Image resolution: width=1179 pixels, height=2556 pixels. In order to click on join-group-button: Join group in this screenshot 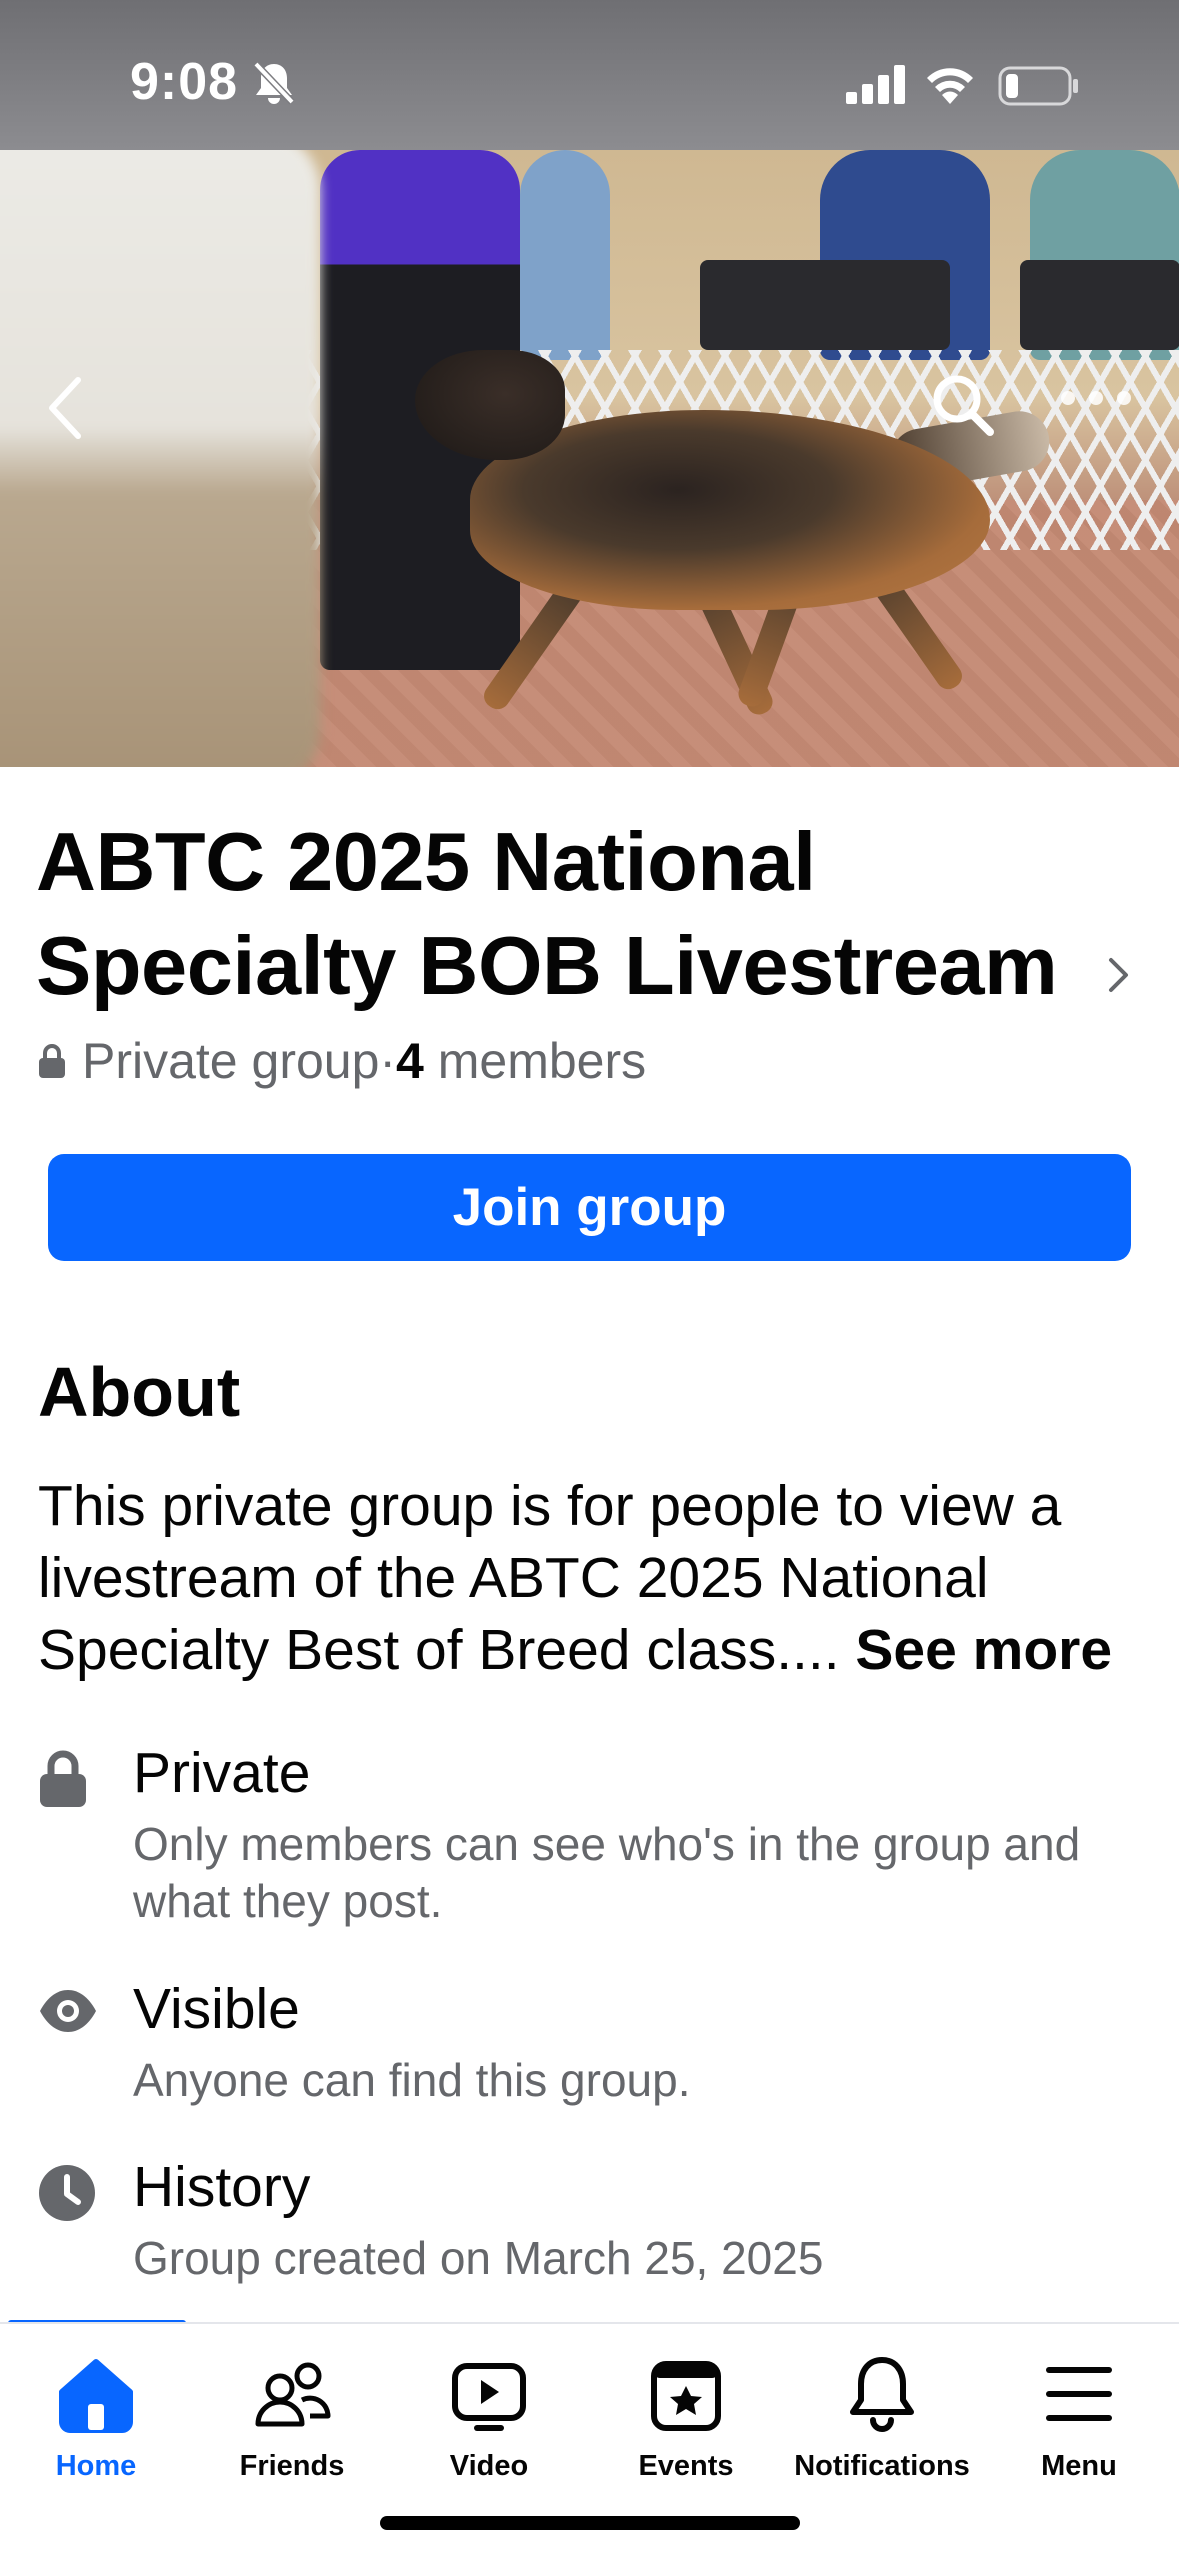, I will do `click(589, 1207)`.